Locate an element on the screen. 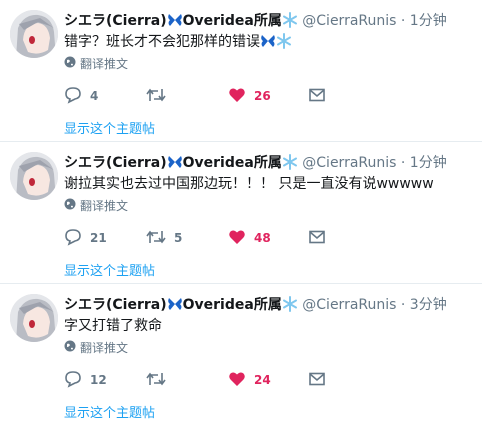  tweet-header: シエラ(Cierra) Overidea所属 @CierraRunis · 3分钟 is located at coordinates (255, 305).